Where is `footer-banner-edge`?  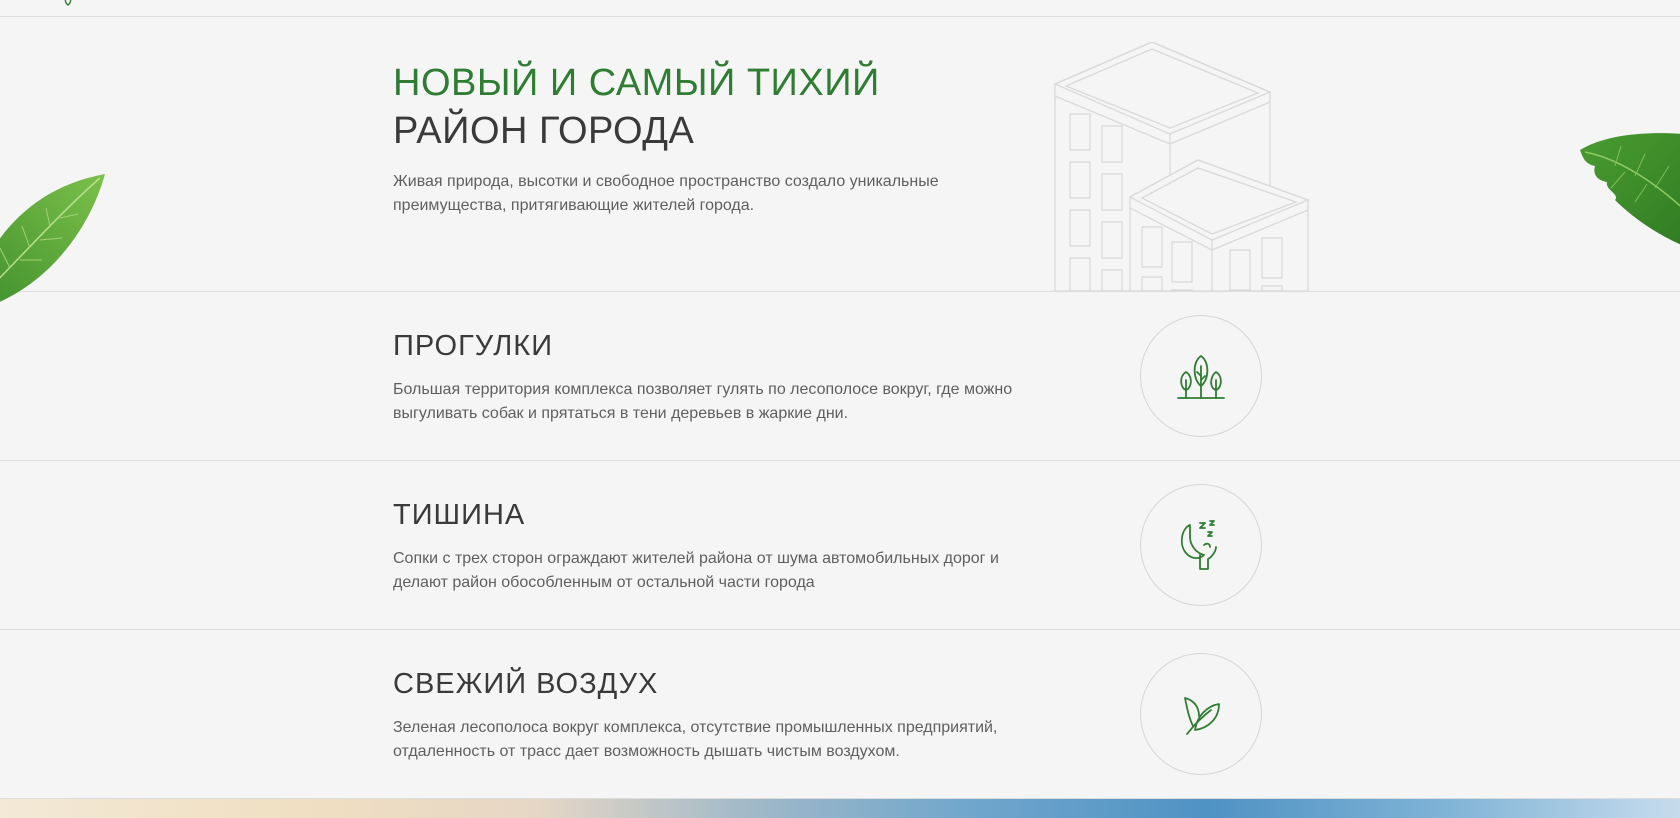
footer-banner-edge is located at coordinates (840, 808).